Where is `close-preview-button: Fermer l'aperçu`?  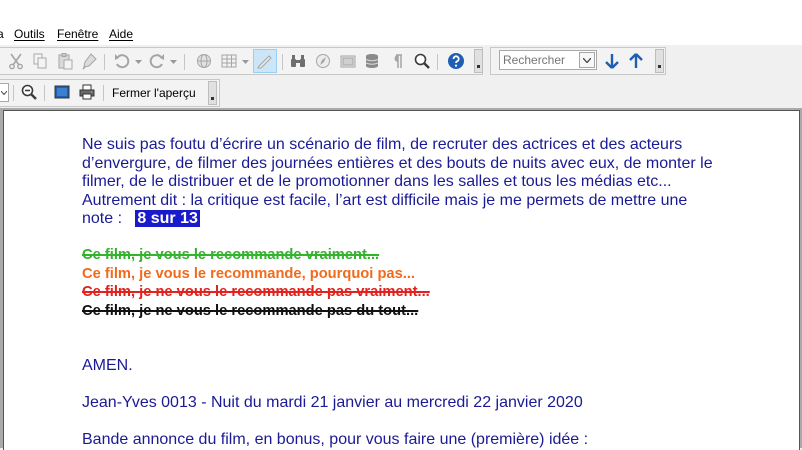 close-preview-button: Fermer l'aperçu is located at coordinates (154, 93).